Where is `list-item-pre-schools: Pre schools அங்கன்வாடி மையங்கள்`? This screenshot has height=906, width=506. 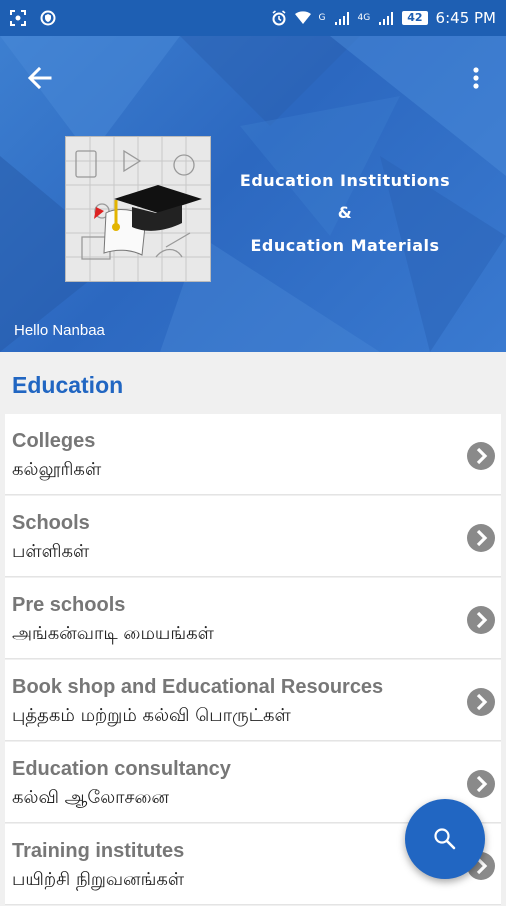 list-item-pre-schools: Pre schools அங்கன்வாடி மையங்கள் is located at coordinates (253, 618).